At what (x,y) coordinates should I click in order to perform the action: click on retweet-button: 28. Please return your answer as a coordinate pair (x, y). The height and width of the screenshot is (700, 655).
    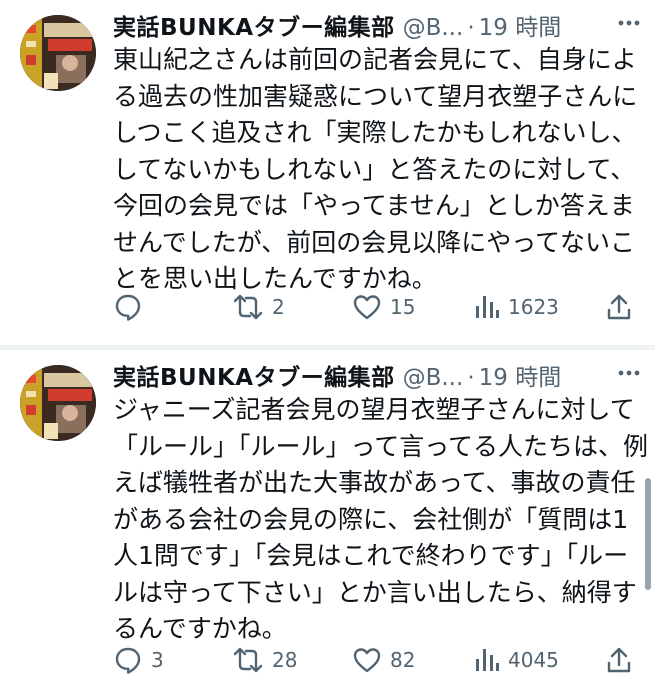
    Looking at the image, I should click on (264, 660).